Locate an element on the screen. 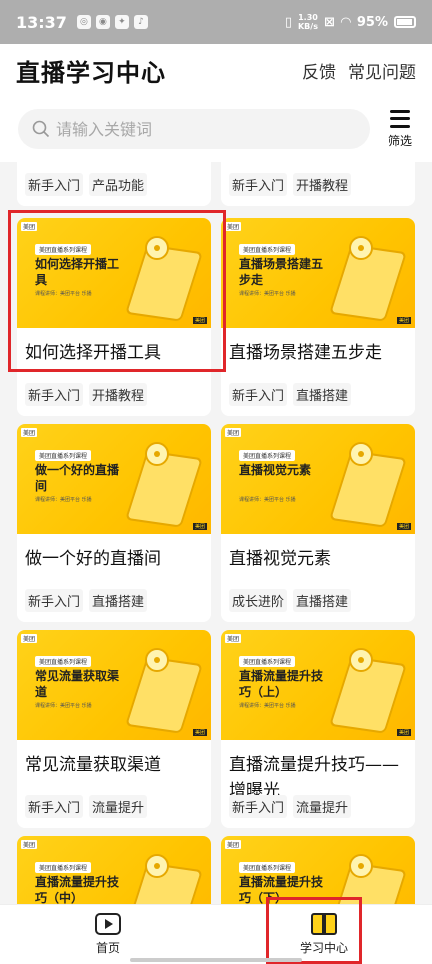 The image size is (432, 964). speed-unit: KB/s is located at coordinates (307, 26).